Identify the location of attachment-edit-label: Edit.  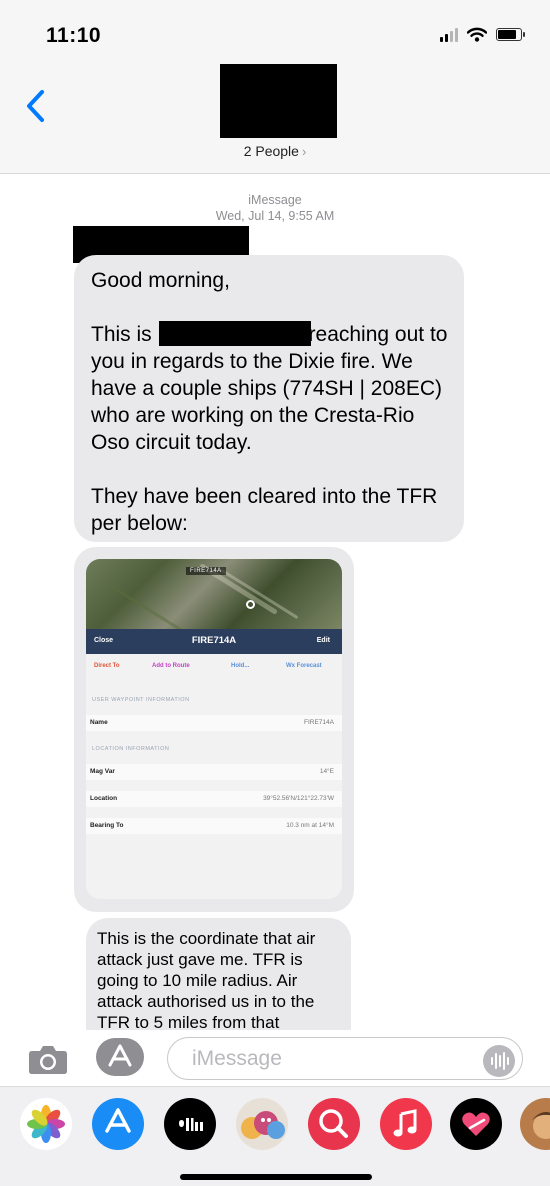
(323, 640).